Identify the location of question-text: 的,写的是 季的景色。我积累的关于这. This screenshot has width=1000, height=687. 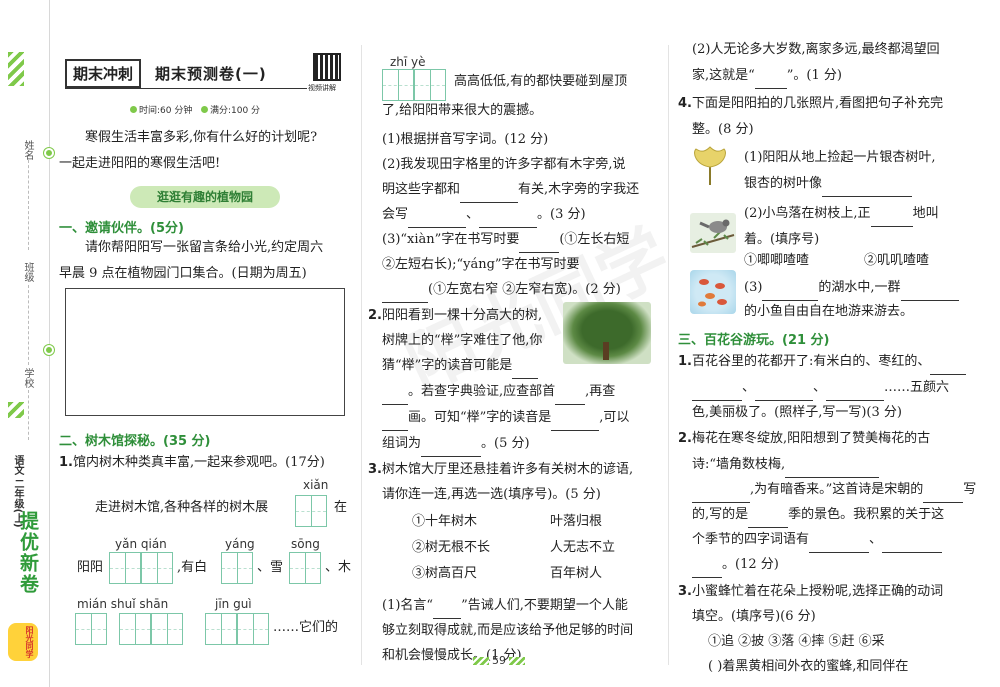
(818, 515).